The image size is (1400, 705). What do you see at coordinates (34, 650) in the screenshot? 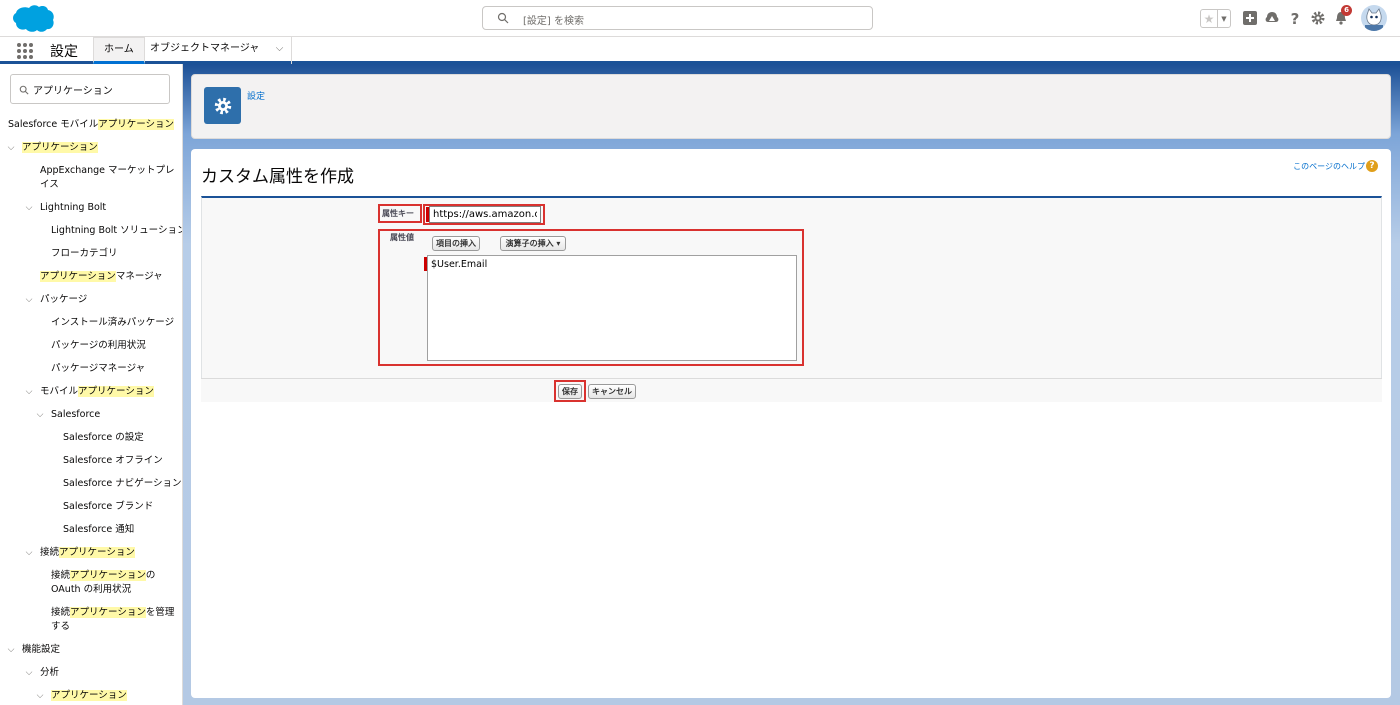
I see `sidebar-item-feature-settings: ⌵ 機能設定` at bounding box center [34, 650].